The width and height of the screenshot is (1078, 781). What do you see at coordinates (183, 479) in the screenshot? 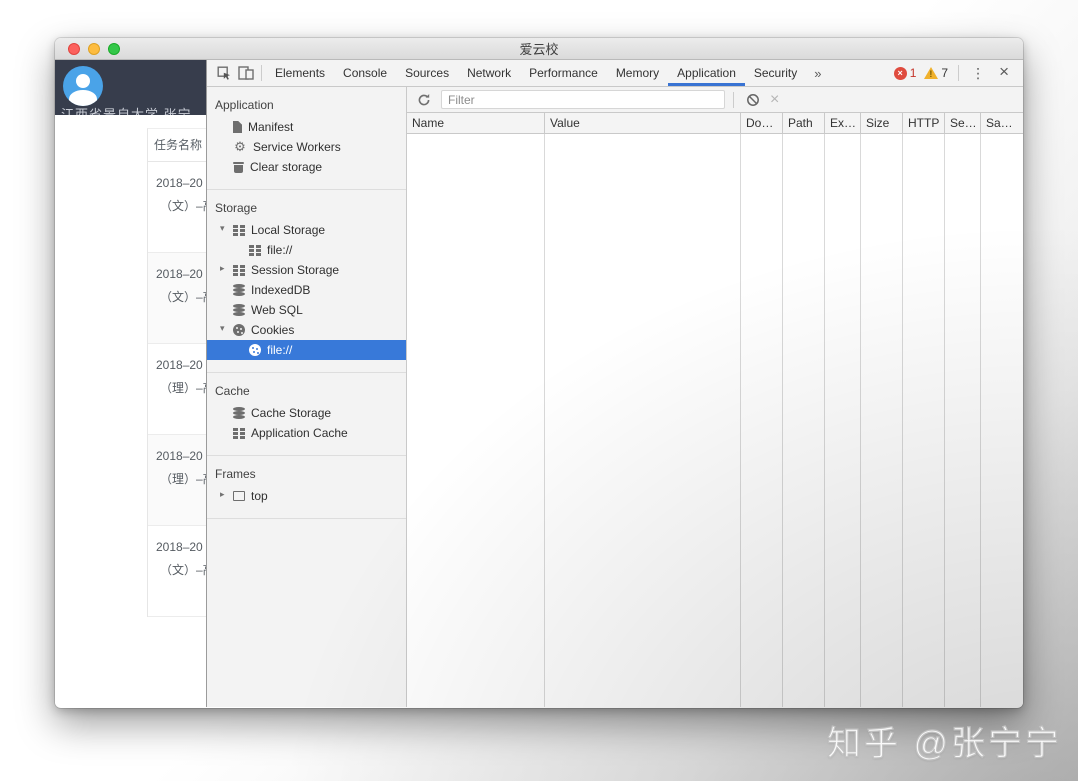
I see `task-subject: （理）–高` at bounding box center [183, 479].